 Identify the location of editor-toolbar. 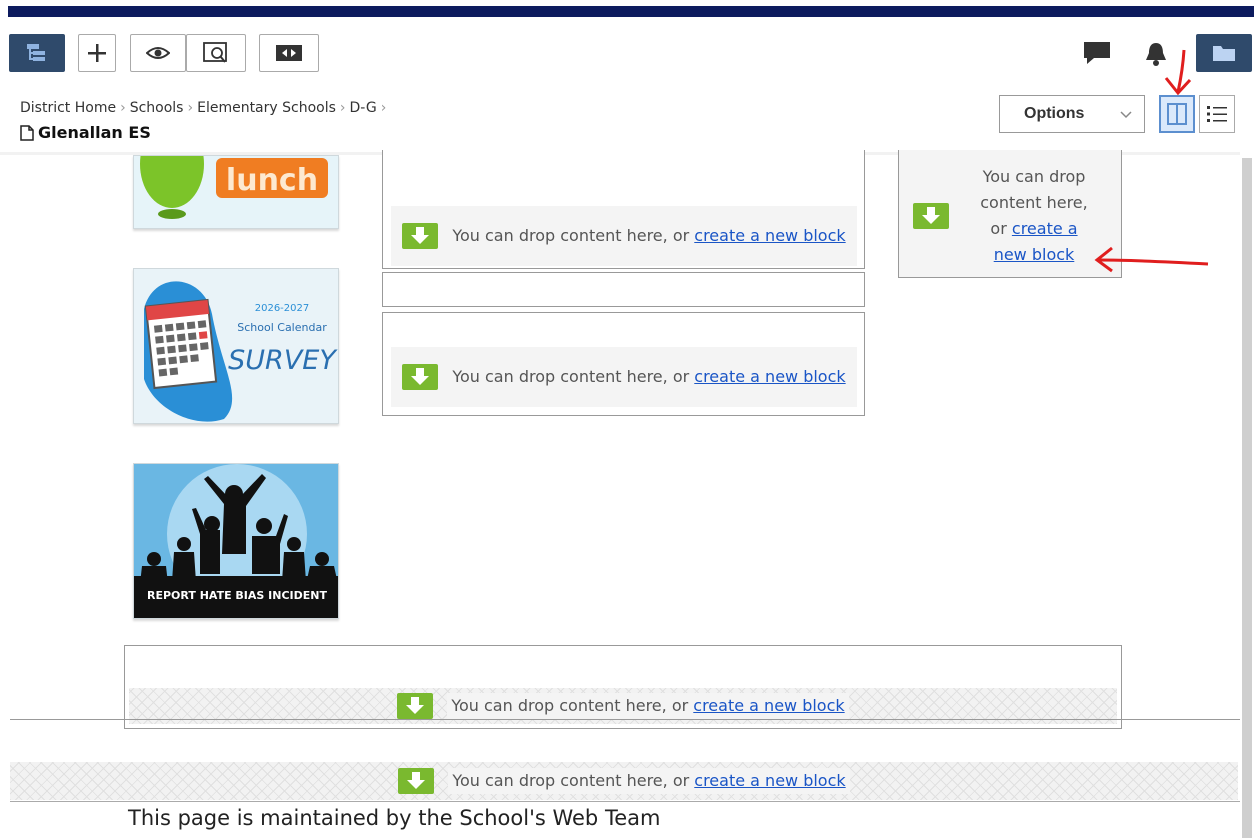
(628, 55).